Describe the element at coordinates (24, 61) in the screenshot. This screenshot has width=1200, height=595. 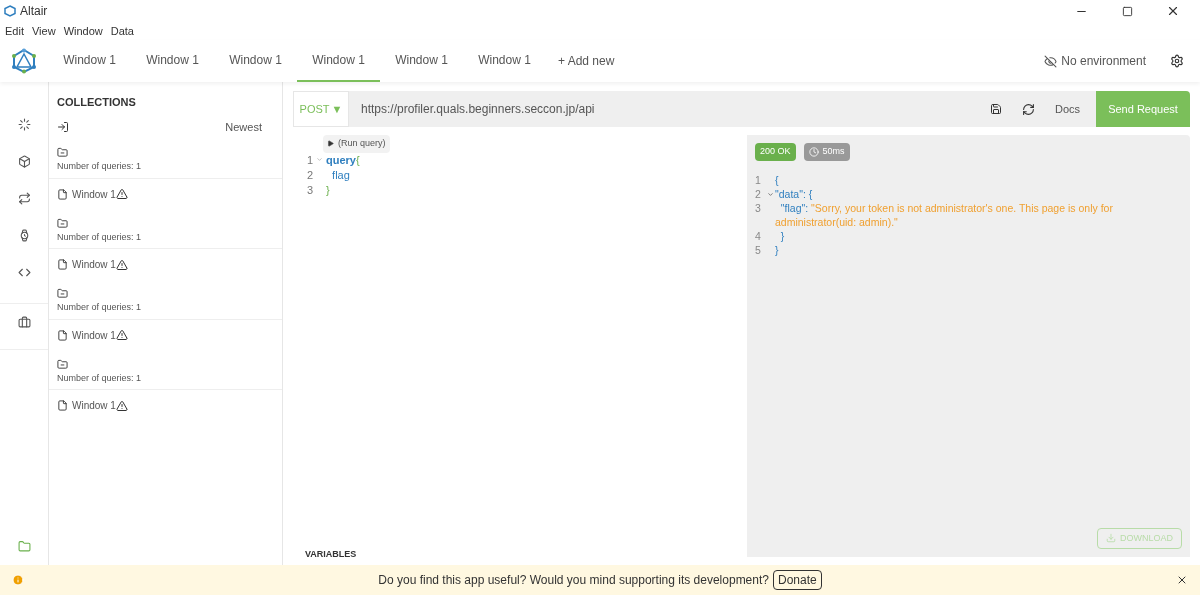
I see `logo-icon` at that location.